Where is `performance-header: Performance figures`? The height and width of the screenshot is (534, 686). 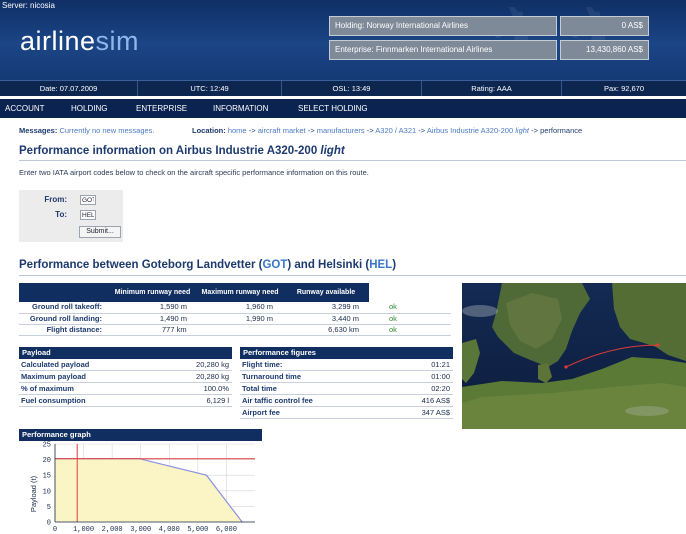 performance-header: Performance figures is located at coordinates (346, 353).